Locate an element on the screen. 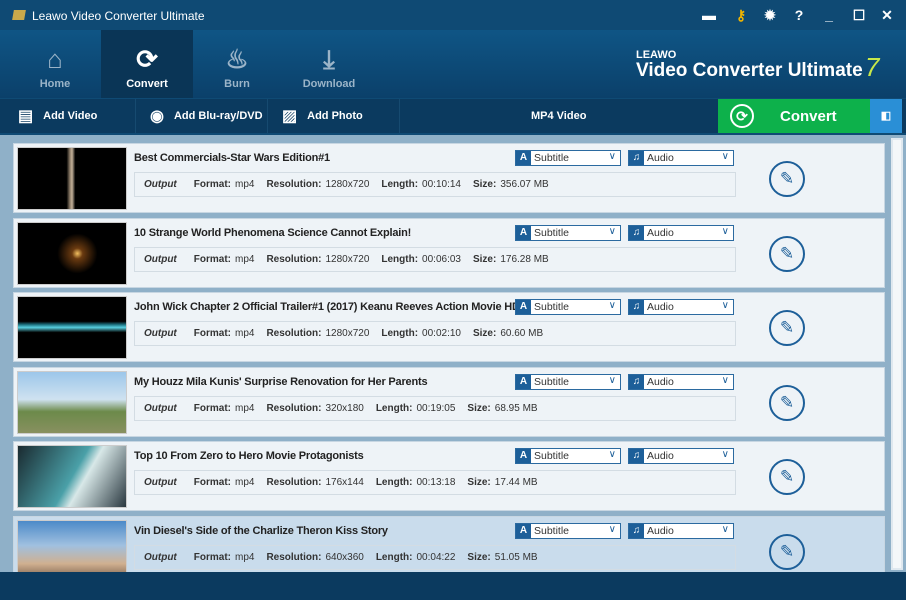  label: Add Blu-ray/DVD is located at coordinates (218, 116).